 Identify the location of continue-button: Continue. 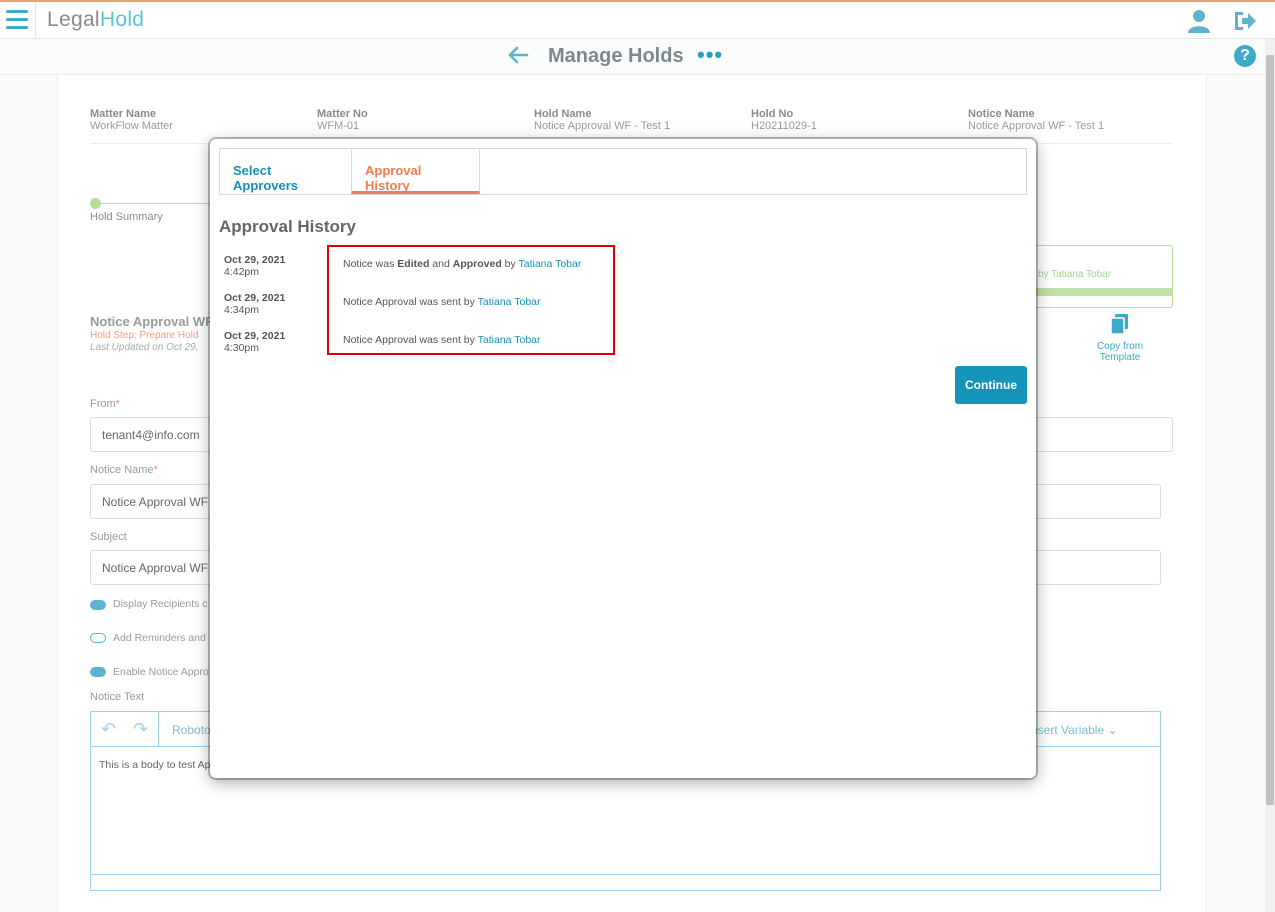
(991, 385).